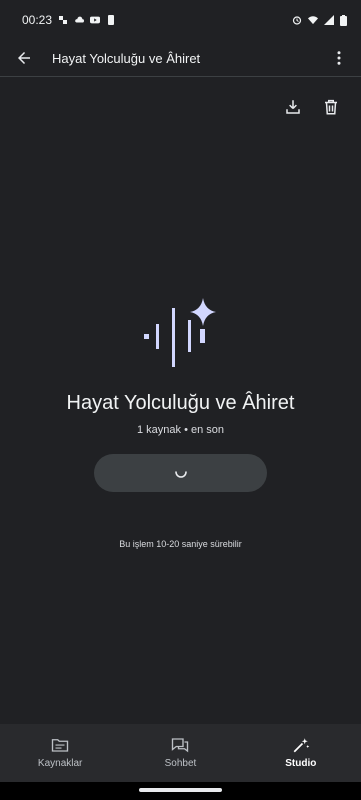 This screenshot has width=361, height=800. Describe the element at coordinates (180, 403) in the screenshot. I see `notebook-title: Hayat Yolculuğu ve Âhiret` at that location.